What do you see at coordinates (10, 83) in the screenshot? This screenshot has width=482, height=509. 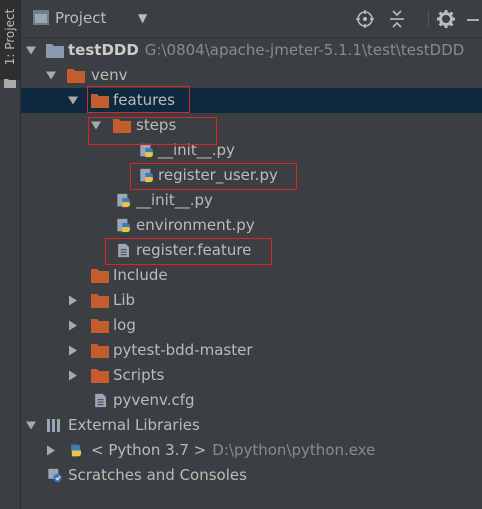 I see `folder-icon` at bounding box center [10, 83].